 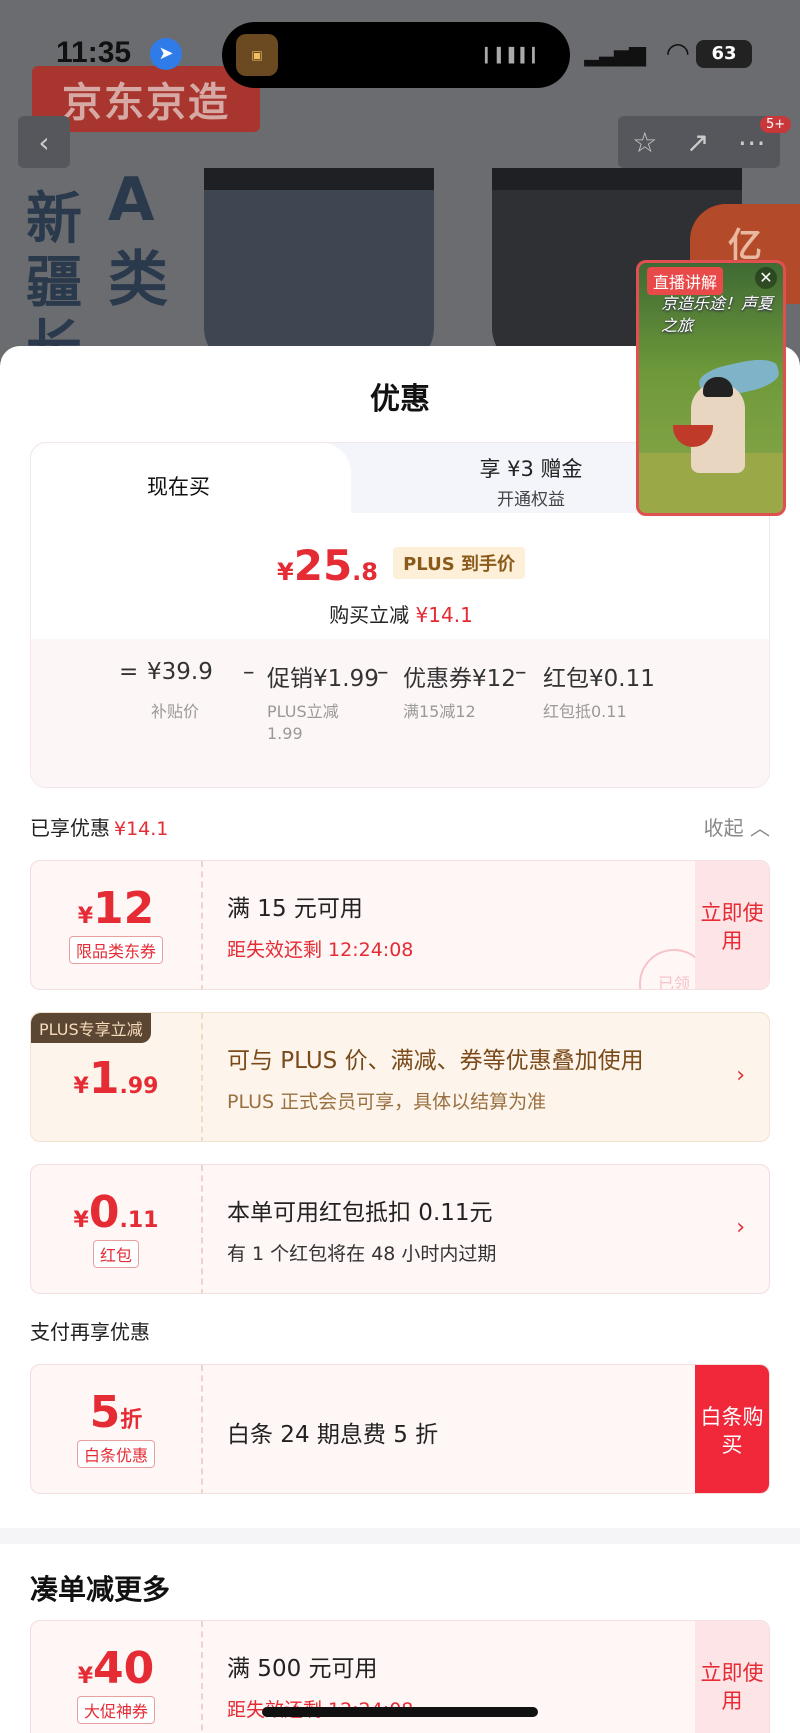 What do you see at coordinates (138, 262) in the screenshot?
I see `product-headline-2: A类一` at bounding box center [138, 262].